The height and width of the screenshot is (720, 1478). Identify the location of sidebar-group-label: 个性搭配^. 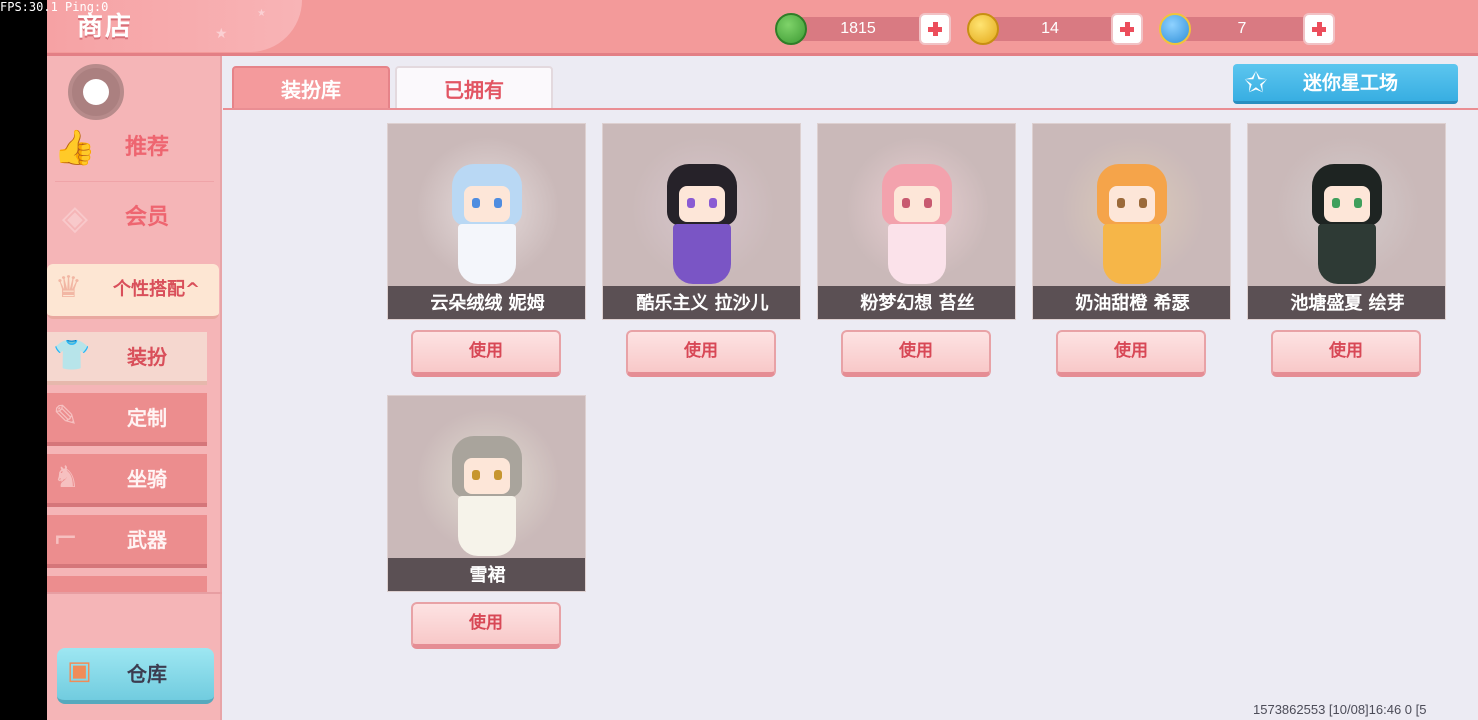
(157, 289).